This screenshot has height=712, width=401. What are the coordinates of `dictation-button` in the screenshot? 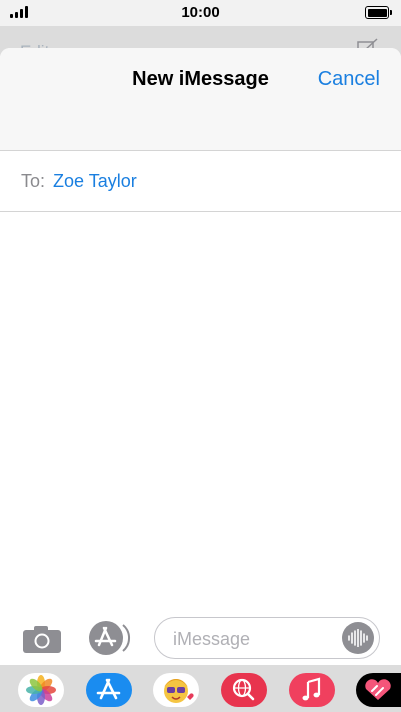 It's located at (358, 638).